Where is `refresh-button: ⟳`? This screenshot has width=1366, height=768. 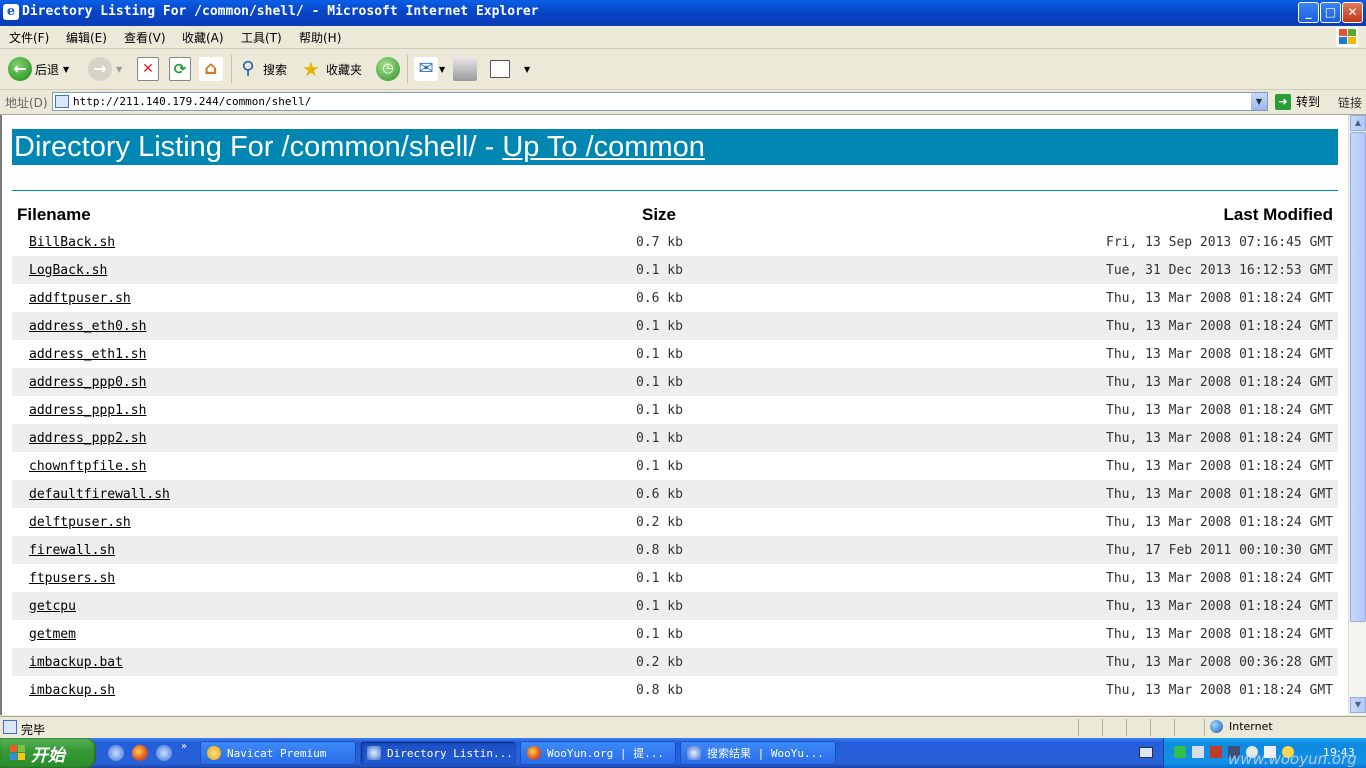
refresh-button: ⟳ is located at coordinates (180, 69).